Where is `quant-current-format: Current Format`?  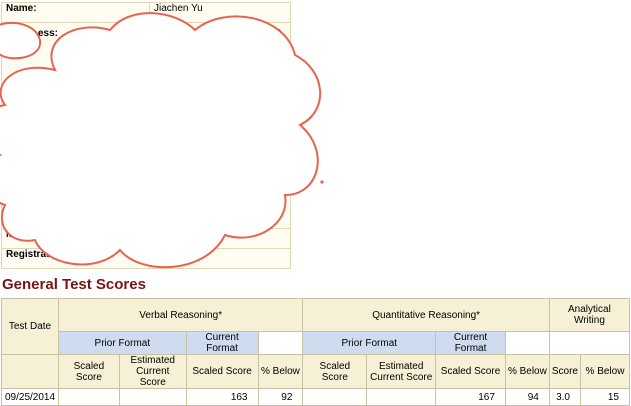
quant-current-format: Current Format is located at coordinates (470, 343).